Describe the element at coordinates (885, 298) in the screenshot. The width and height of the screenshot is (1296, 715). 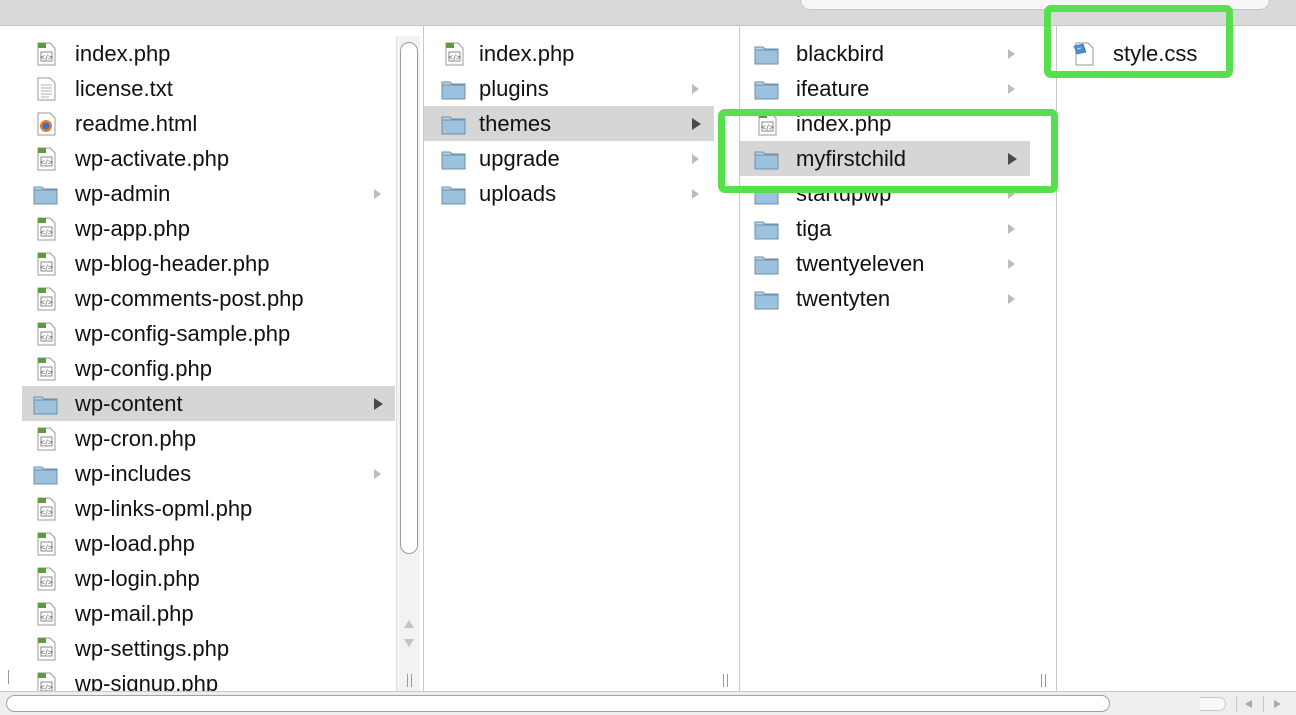
I see `folder-item-twentyten: twentyten` at that location.